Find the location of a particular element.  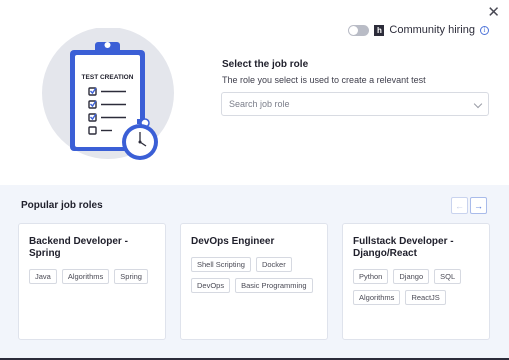

skill-tag: Django is located at coordinates (411, 276).